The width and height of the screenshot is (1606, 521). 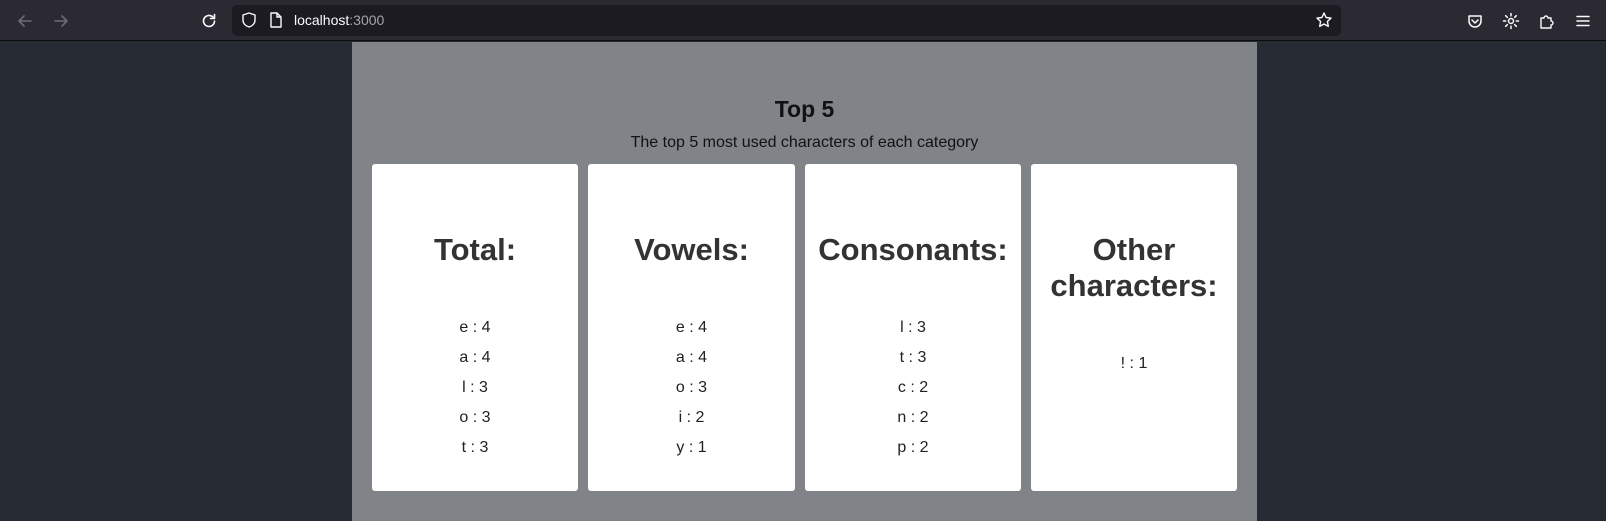 I want to click on settings-button, so click(x=1511, y=21).